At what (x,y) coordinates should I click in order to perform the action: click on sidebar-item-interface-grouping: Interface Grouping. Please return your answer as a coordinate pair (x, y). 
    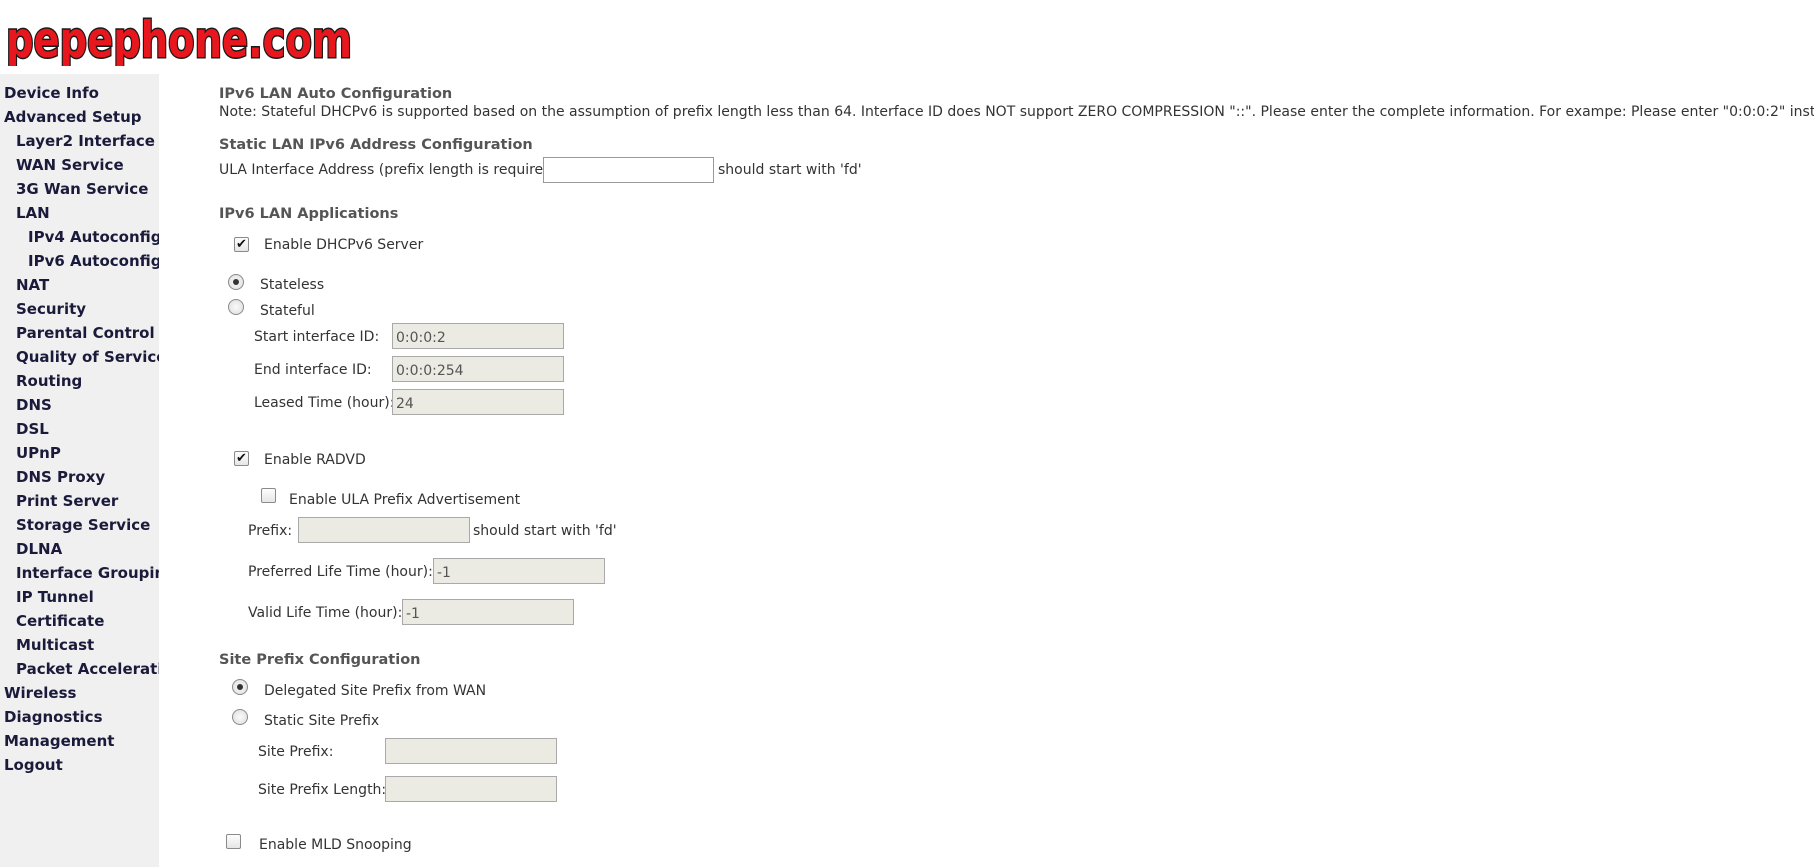
    Looking at the image, I should click on (87, 573).